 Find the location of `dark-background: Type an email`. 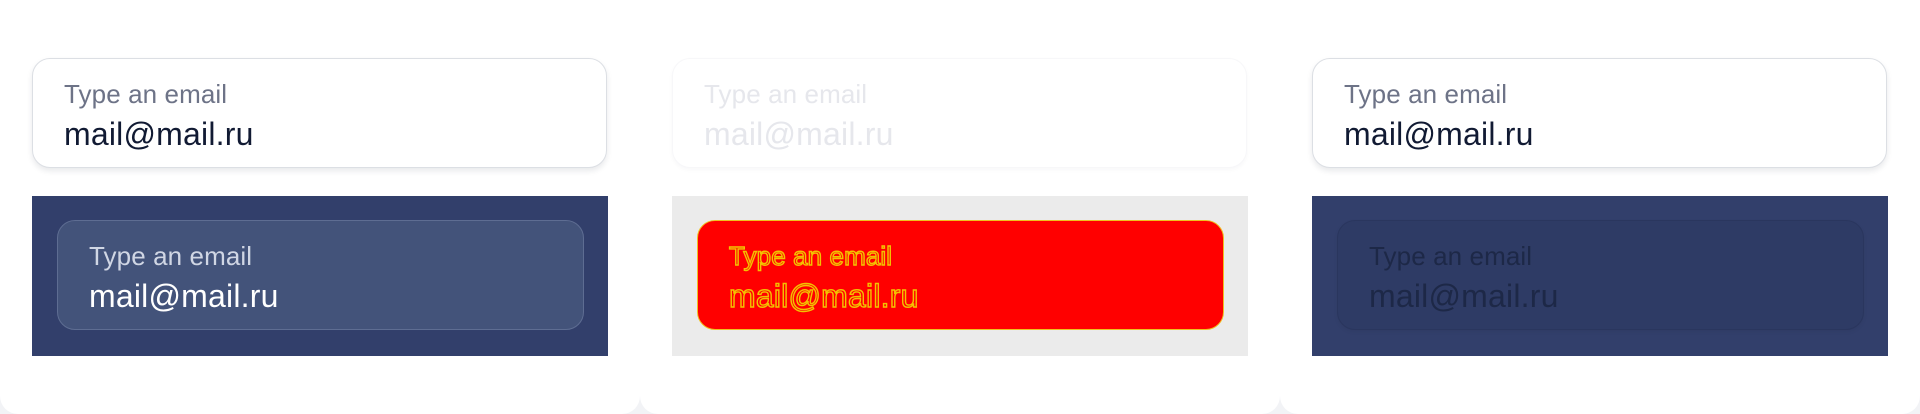

dark-background: Type an email is located at coordinates (320, 276).